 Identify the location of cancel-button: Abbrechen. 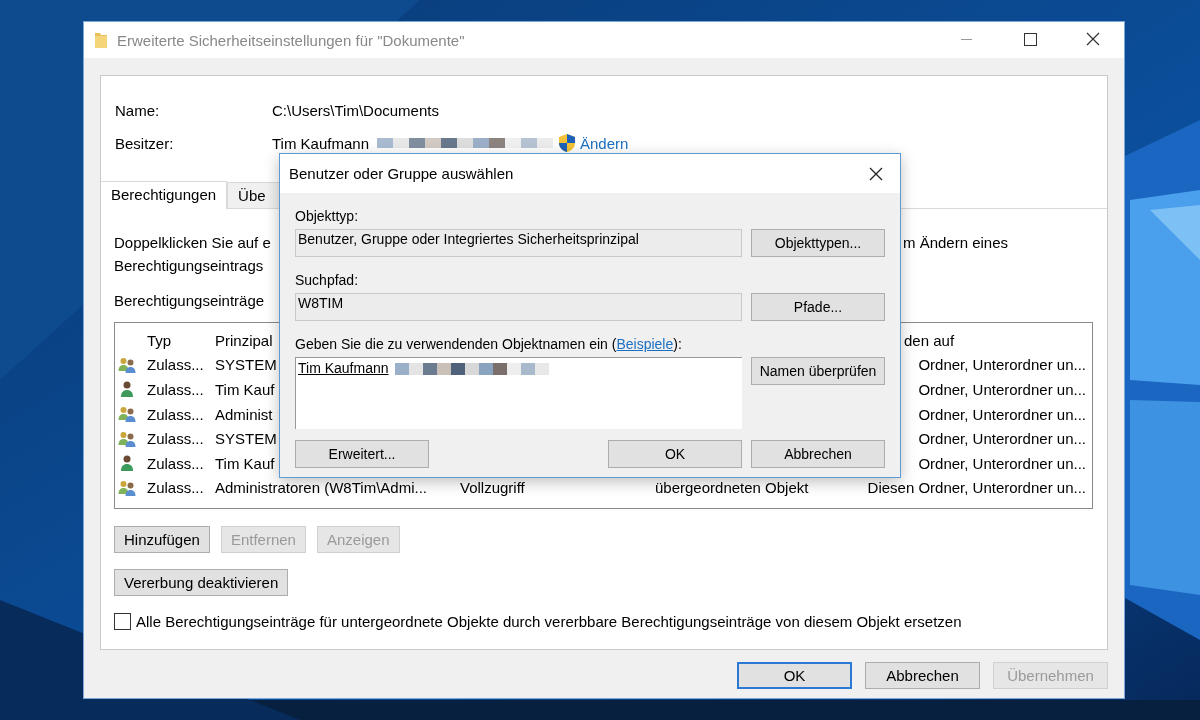
(818, 454).